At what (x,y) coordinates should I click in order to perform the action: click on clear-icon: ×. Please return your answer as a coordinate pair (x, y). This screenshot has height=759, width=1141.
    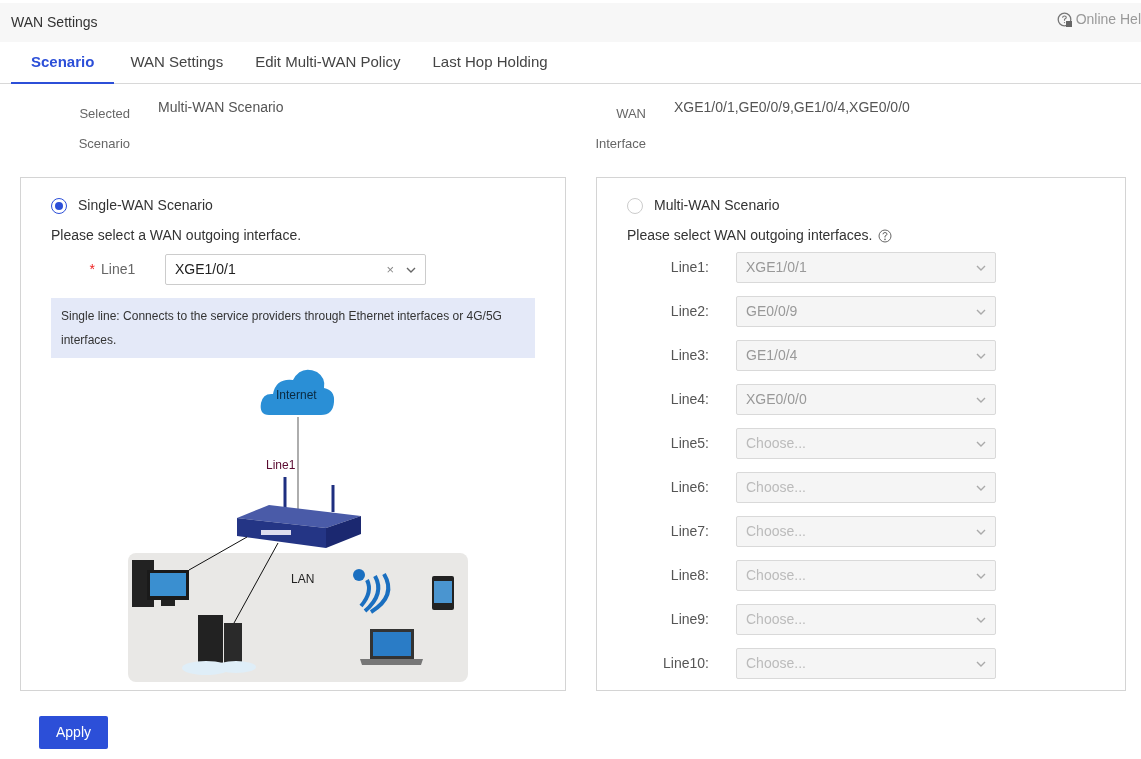
    Looking at the image, I should click on (390, 269).